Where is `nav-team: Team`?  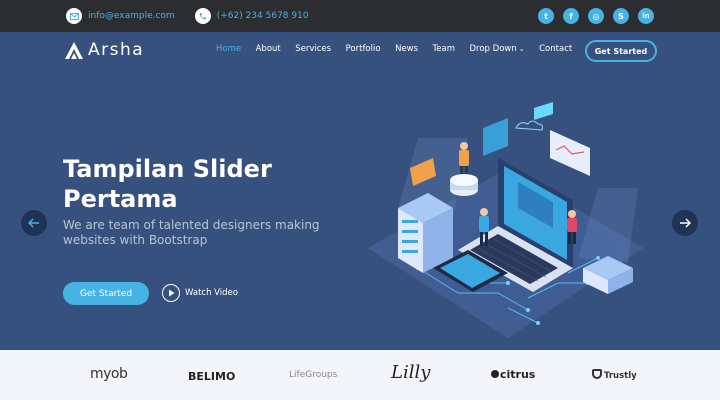 nav-team: Team is located at coordinates (444, 49).